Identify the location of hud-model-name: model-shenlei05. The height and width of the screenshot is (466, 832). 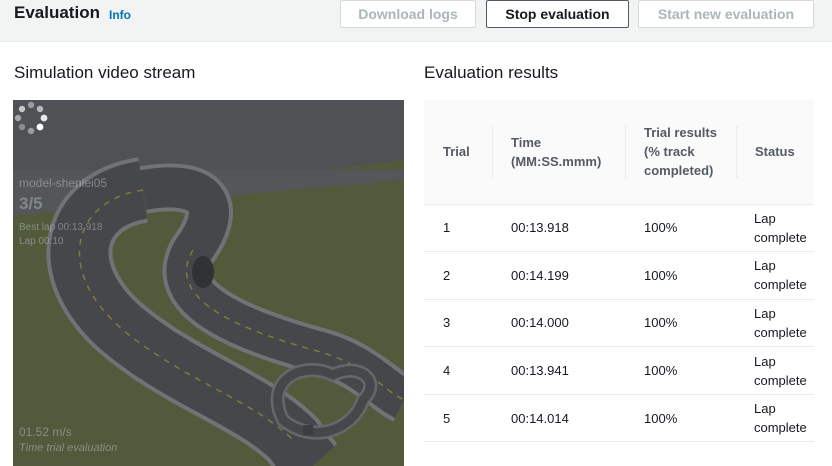
(63, 183).